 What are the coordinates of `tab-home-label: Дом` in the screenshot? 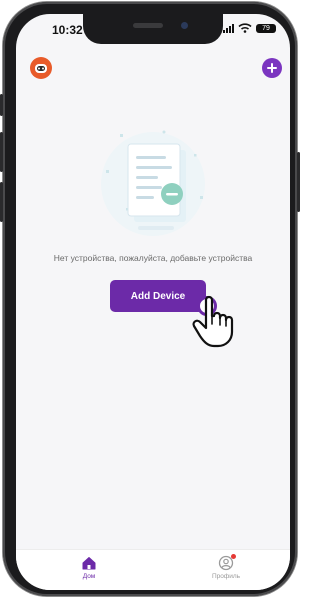 It's located at (89, 576).